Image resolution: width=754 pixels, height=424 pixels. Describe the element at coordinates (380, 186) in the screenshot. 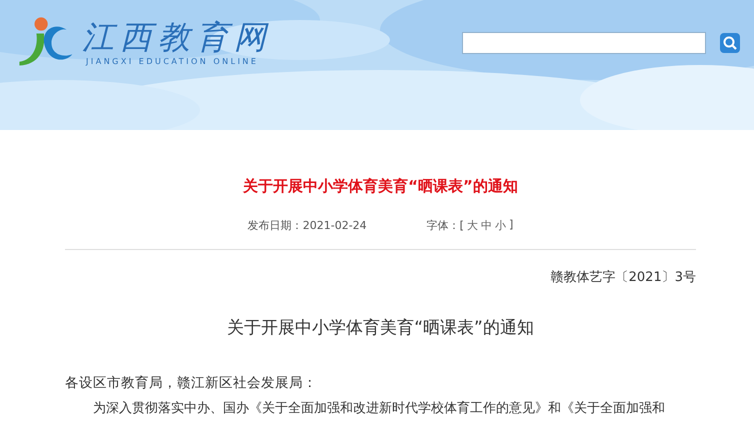

I see `article-title: 关于开展中小学体育美育“晒课表”的通知` at that location.